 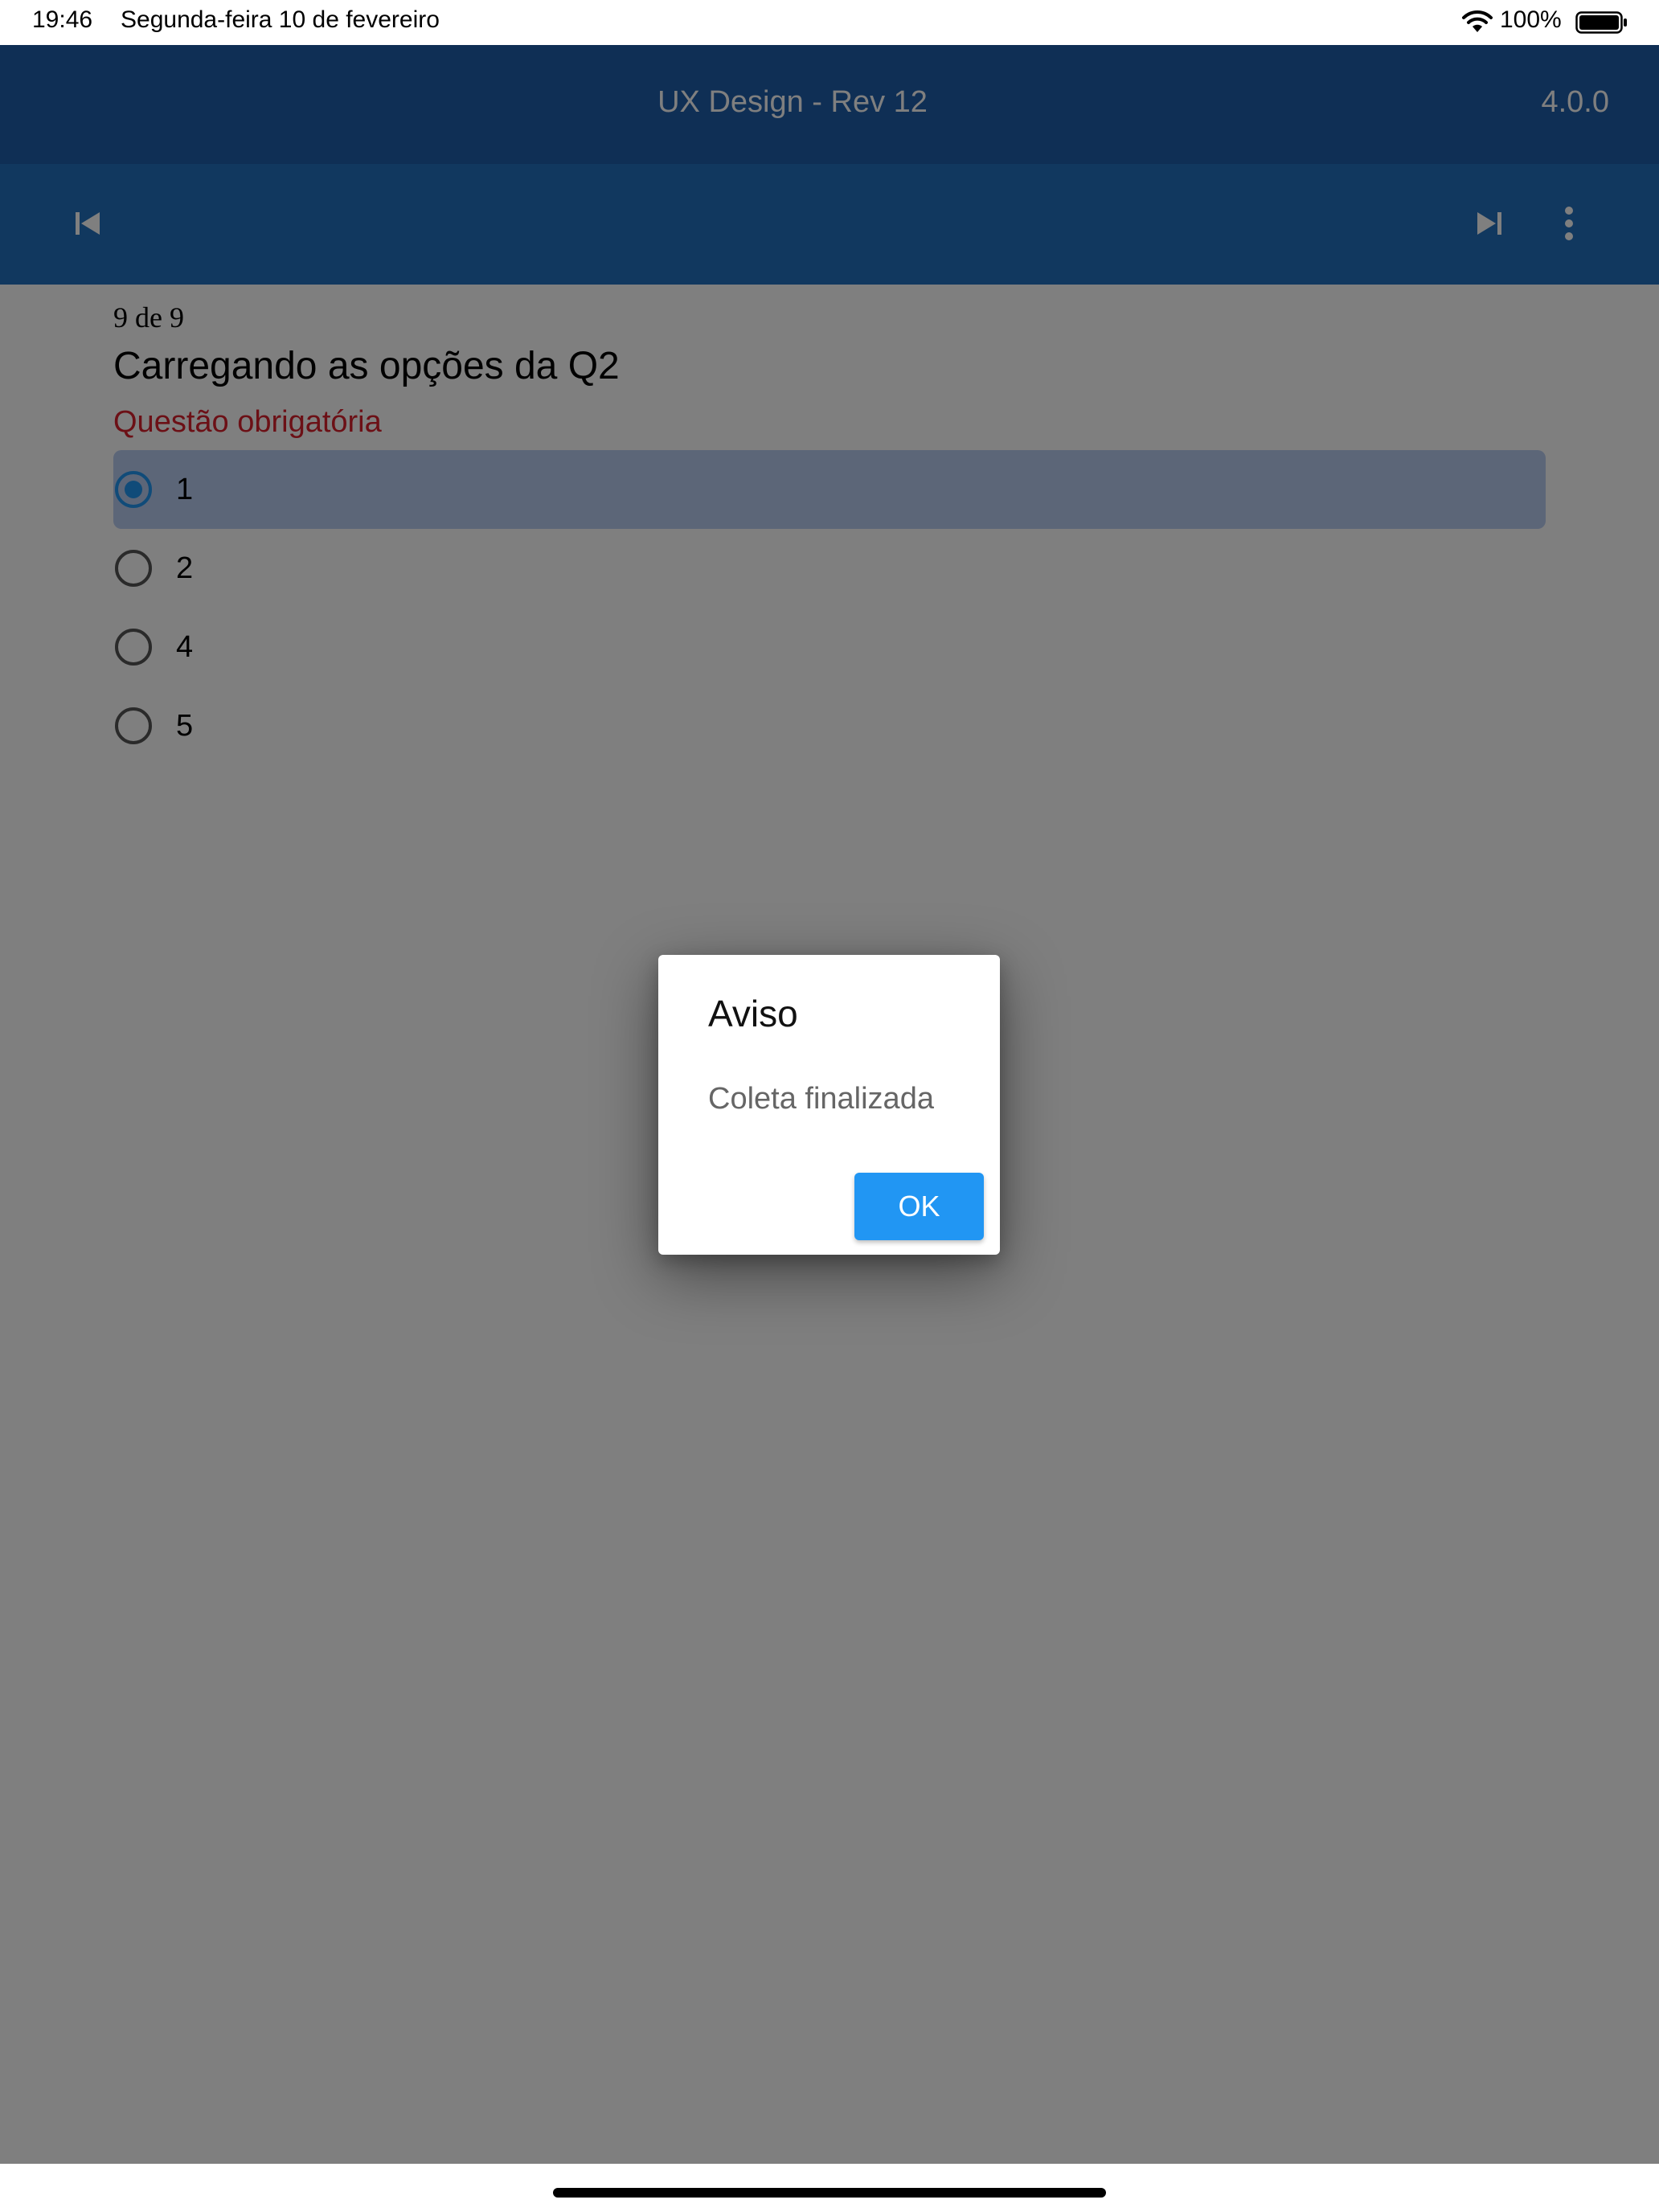 What do you see at coordinates (821, 1099) in the screenshot?
I see `dialog-message: Coleta finalizada` at bounding box center [821, 1099].